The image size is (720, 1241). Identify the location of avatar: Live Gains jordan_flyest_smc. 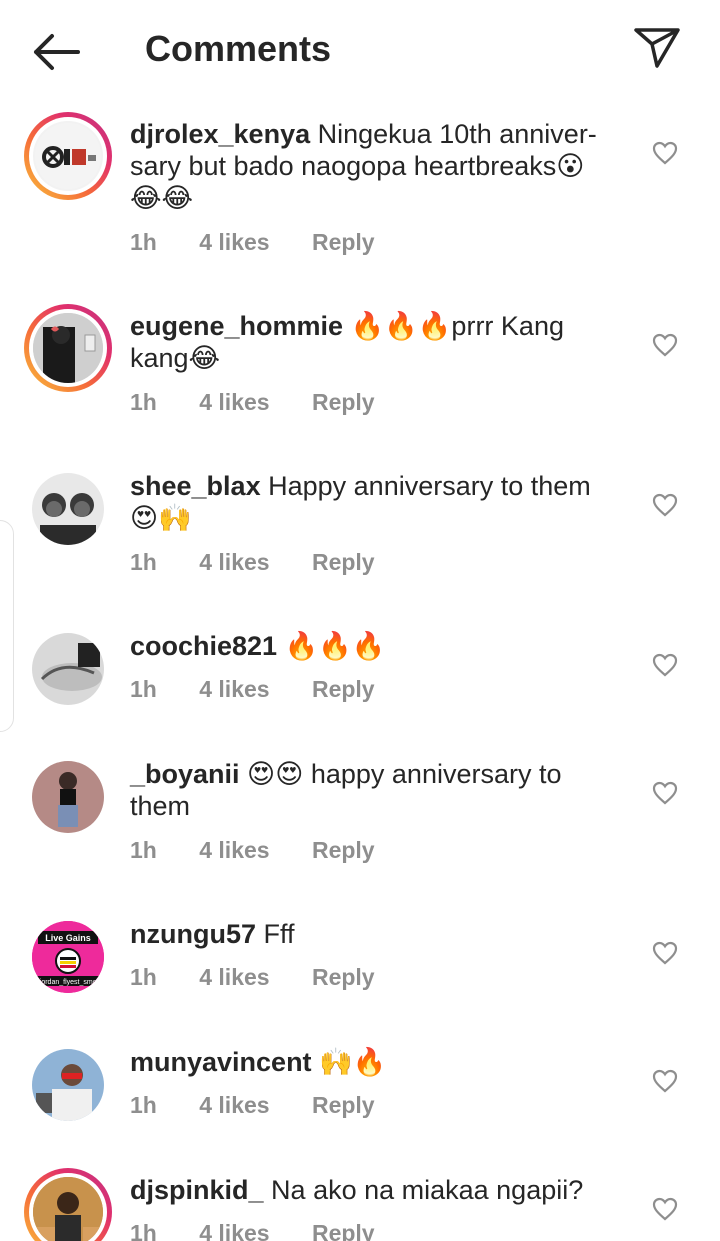
(68, 957).